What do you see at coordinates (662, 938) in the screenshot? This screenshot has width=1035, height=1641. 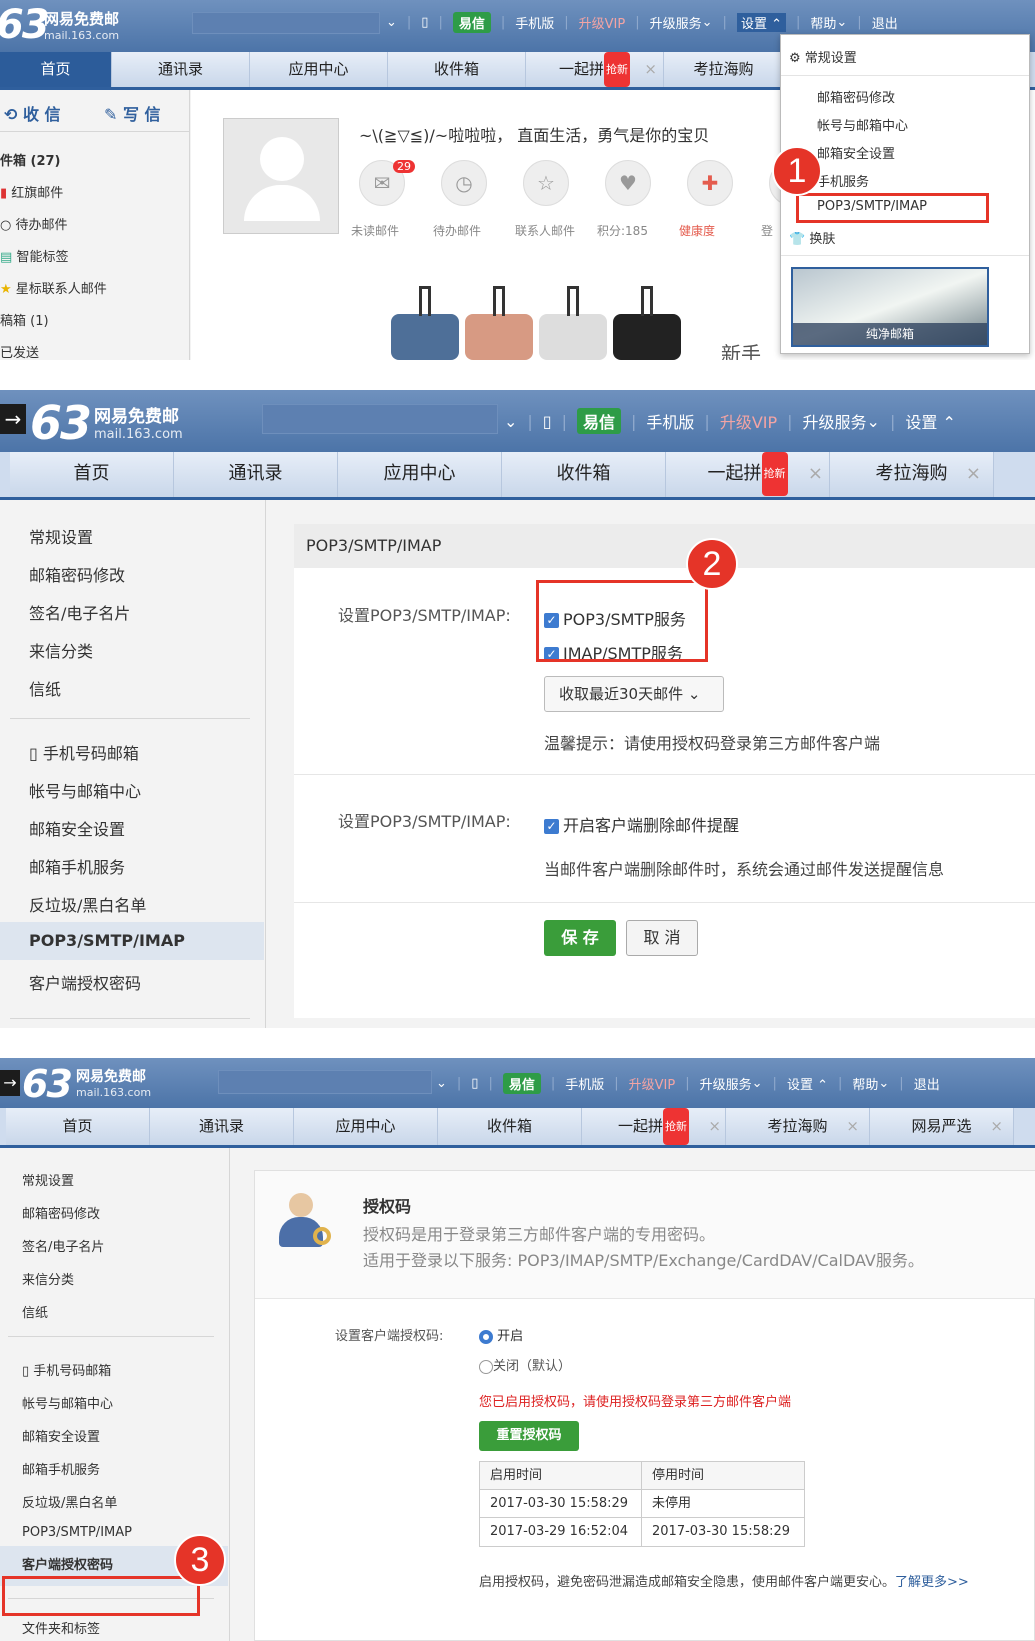 I see `cancel-button: 取 消` at bounding box center [662, 938].